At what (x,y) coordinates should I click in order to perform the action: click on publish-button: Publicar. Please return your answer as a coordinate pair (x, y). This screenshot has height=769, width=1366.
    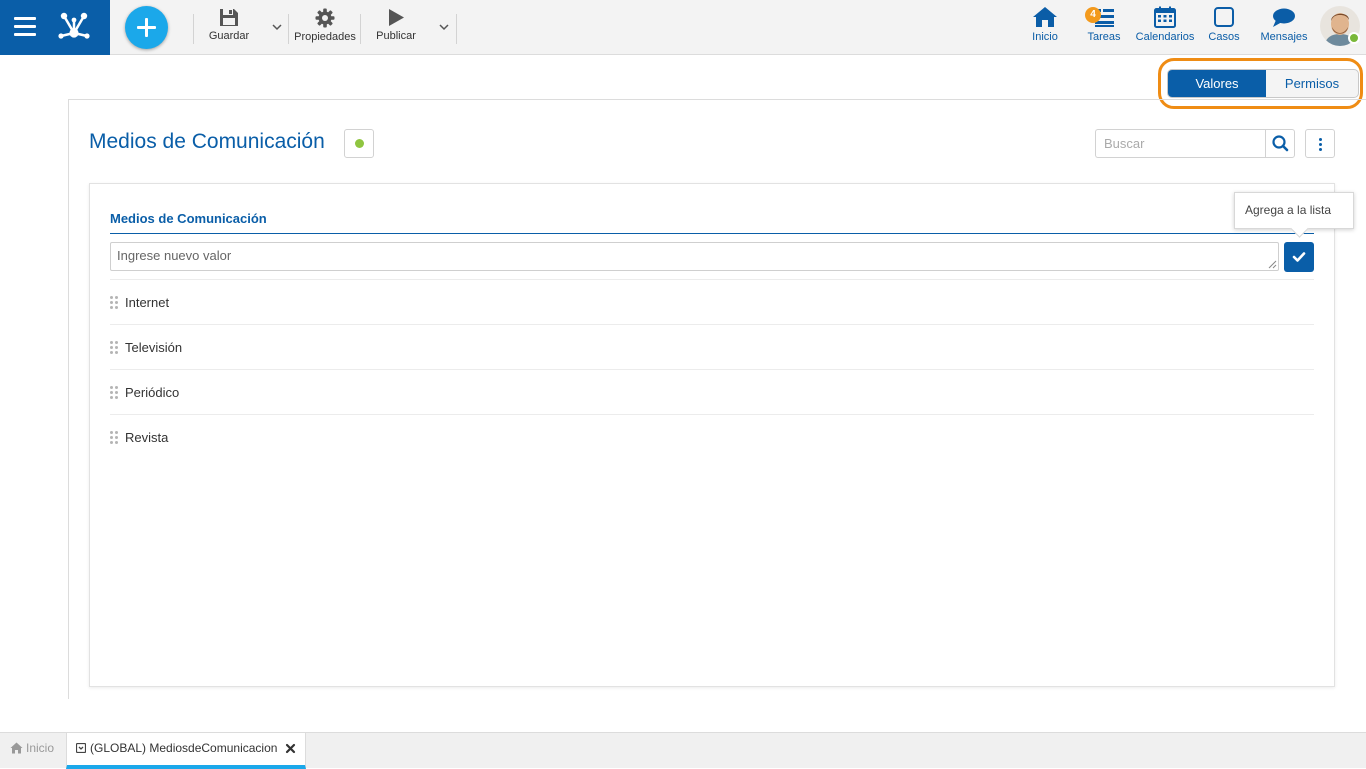
    Looking at the image, I should click on (396, 25).